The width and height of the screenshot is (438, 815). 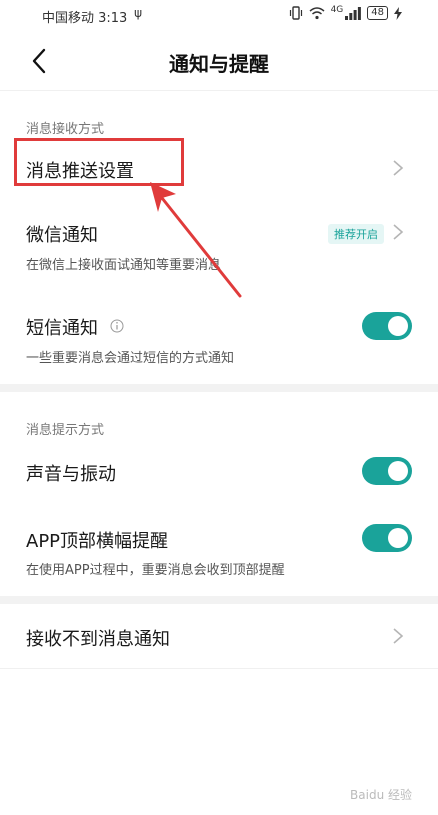 What do you see at coordinates (268, 12) in the screenshot?
I see `status-icons: ψ 4G 48` at bounding box center [268, 12].